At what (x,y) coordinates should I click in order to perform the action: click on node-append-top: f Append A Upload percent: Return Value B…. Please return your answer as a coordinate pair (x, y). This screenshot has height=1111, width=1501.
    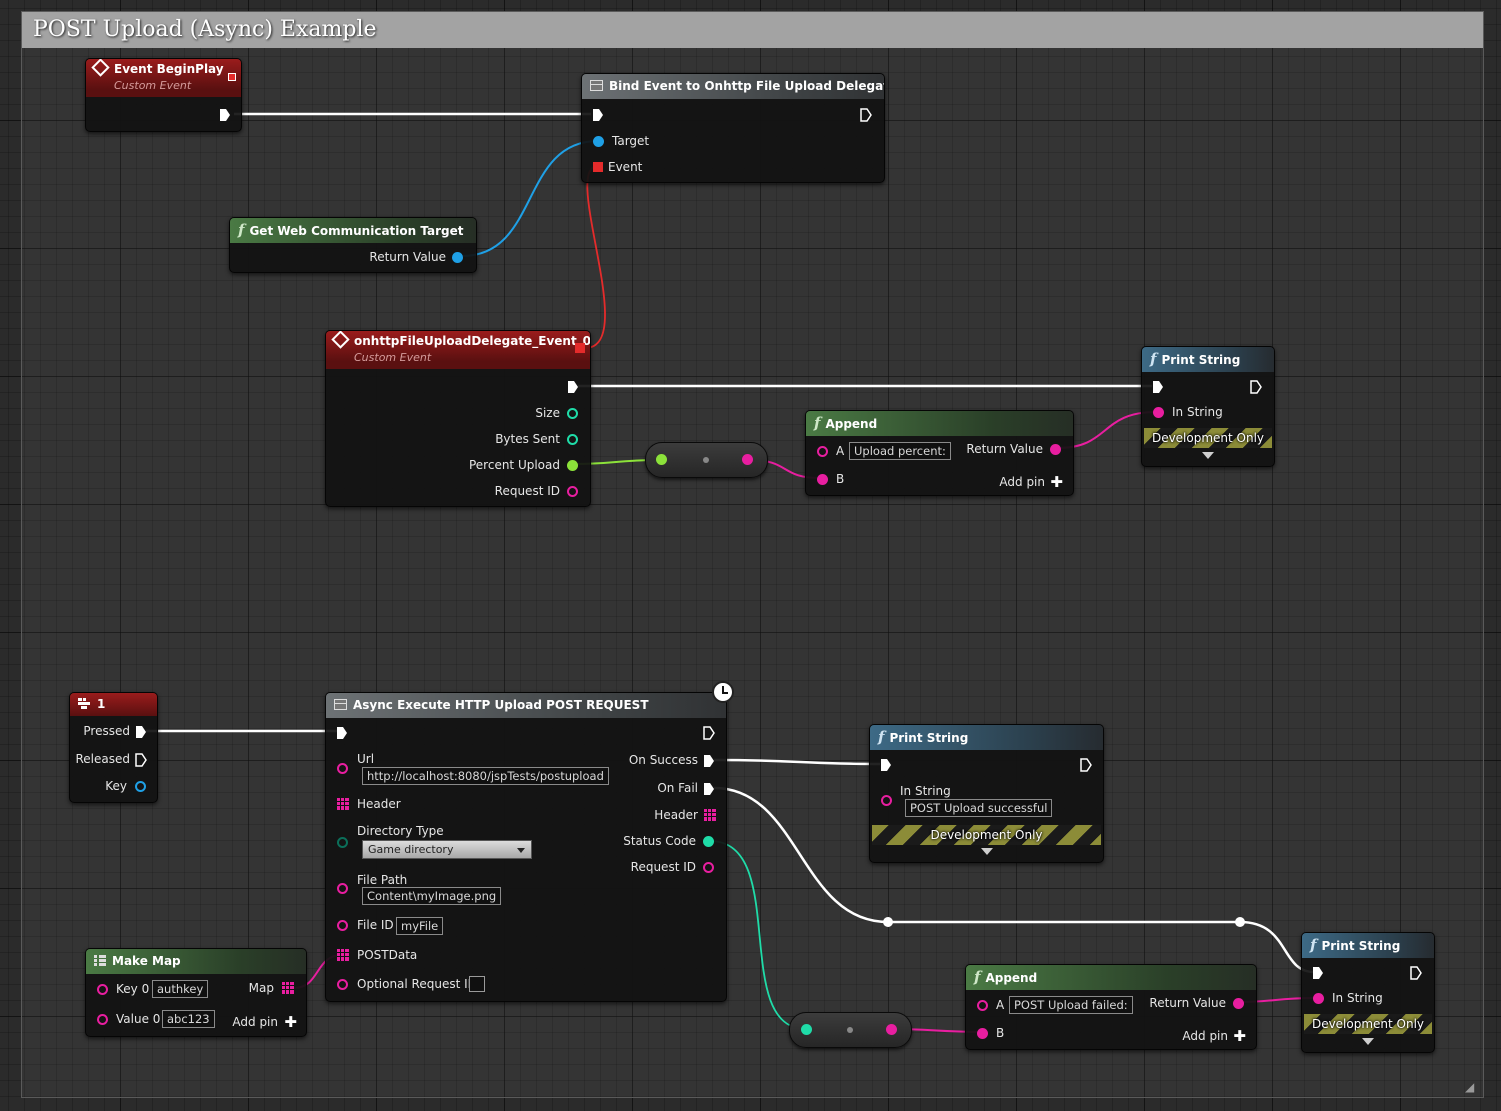
    Looking at the image, I should click on (939, 453).